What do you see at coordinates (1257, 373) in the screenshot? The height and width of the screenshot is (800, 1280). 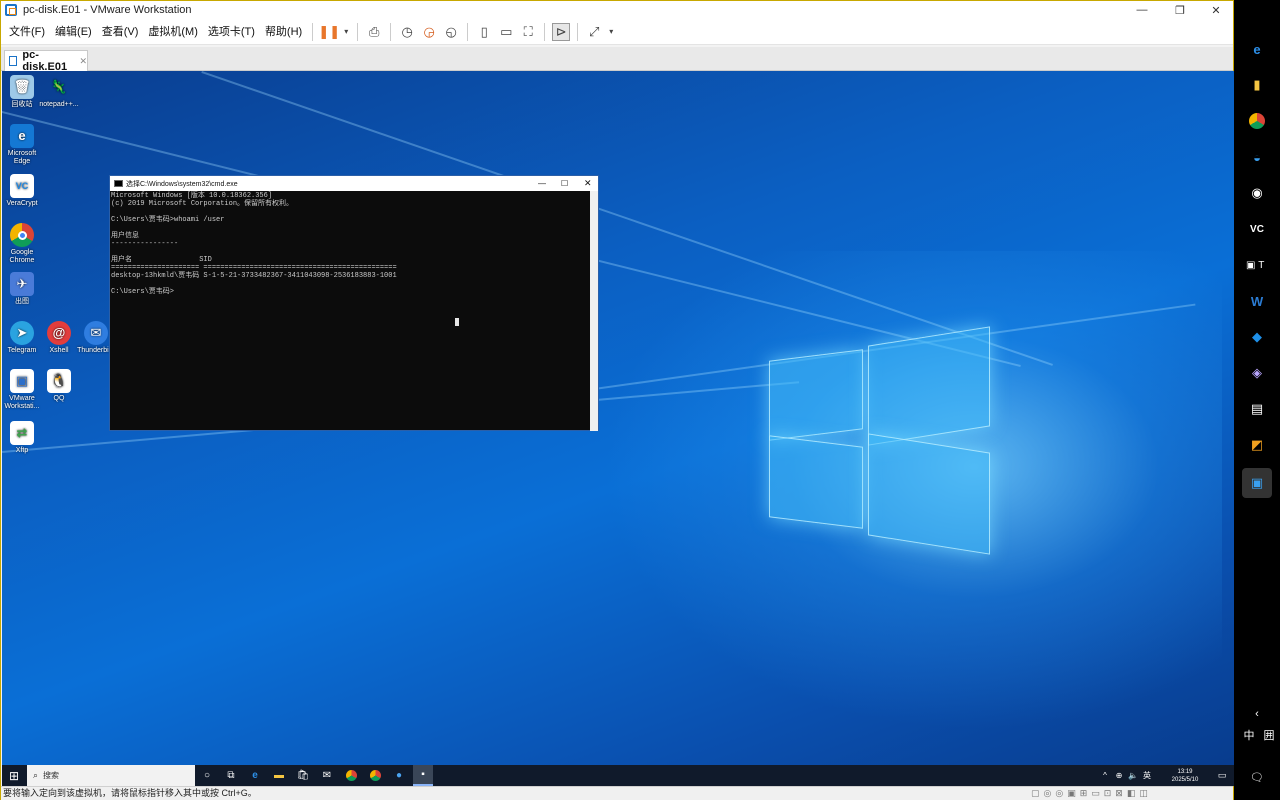 I see `app-purple-icon: ◈` at bounding box center [1257, 373].